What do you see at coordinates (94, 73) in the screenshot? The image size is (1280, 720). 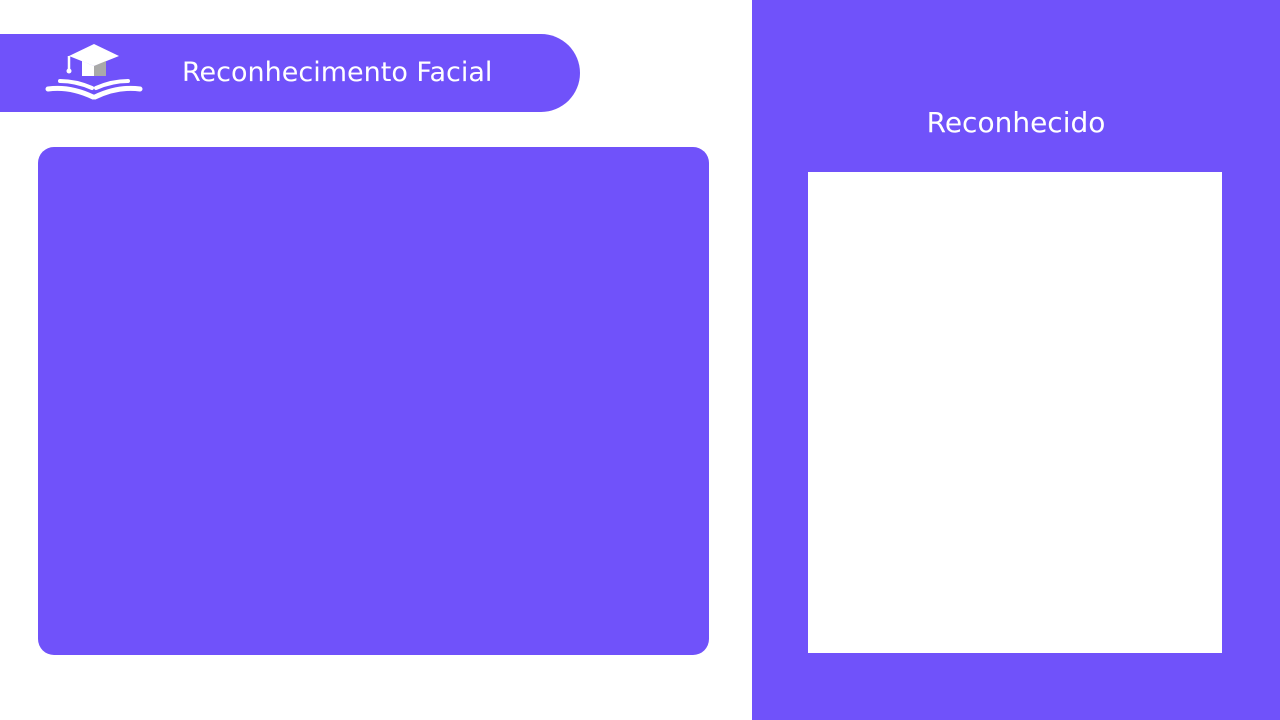 I see `graduation-cap-book-icon` at bounding box center [94, 73].